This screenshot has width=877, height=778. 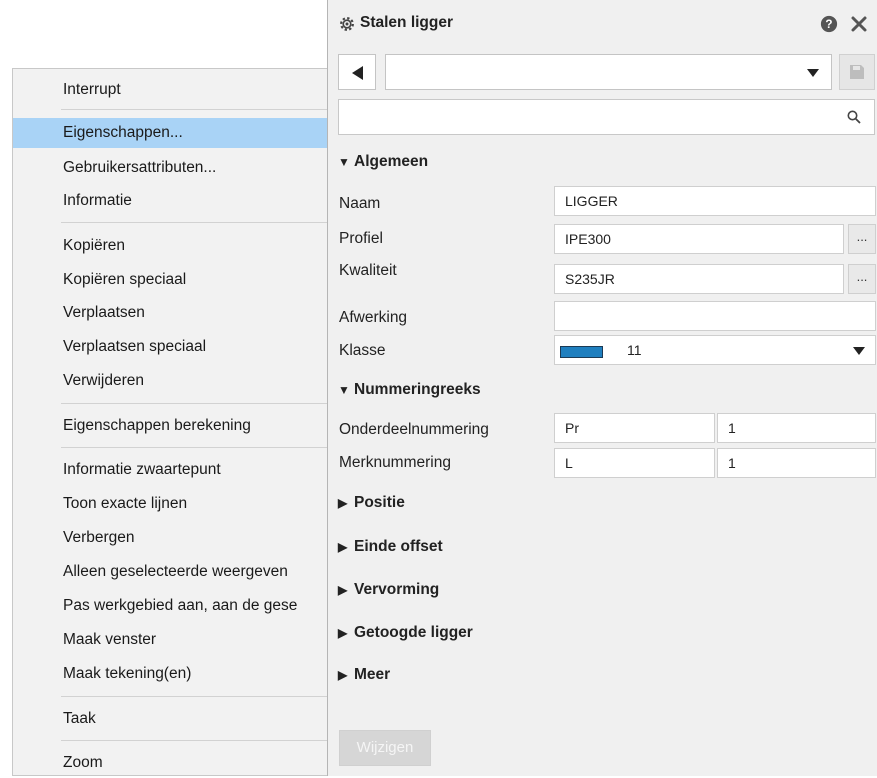 I want to click on help-icon: ?, so click(x=829, y=24).